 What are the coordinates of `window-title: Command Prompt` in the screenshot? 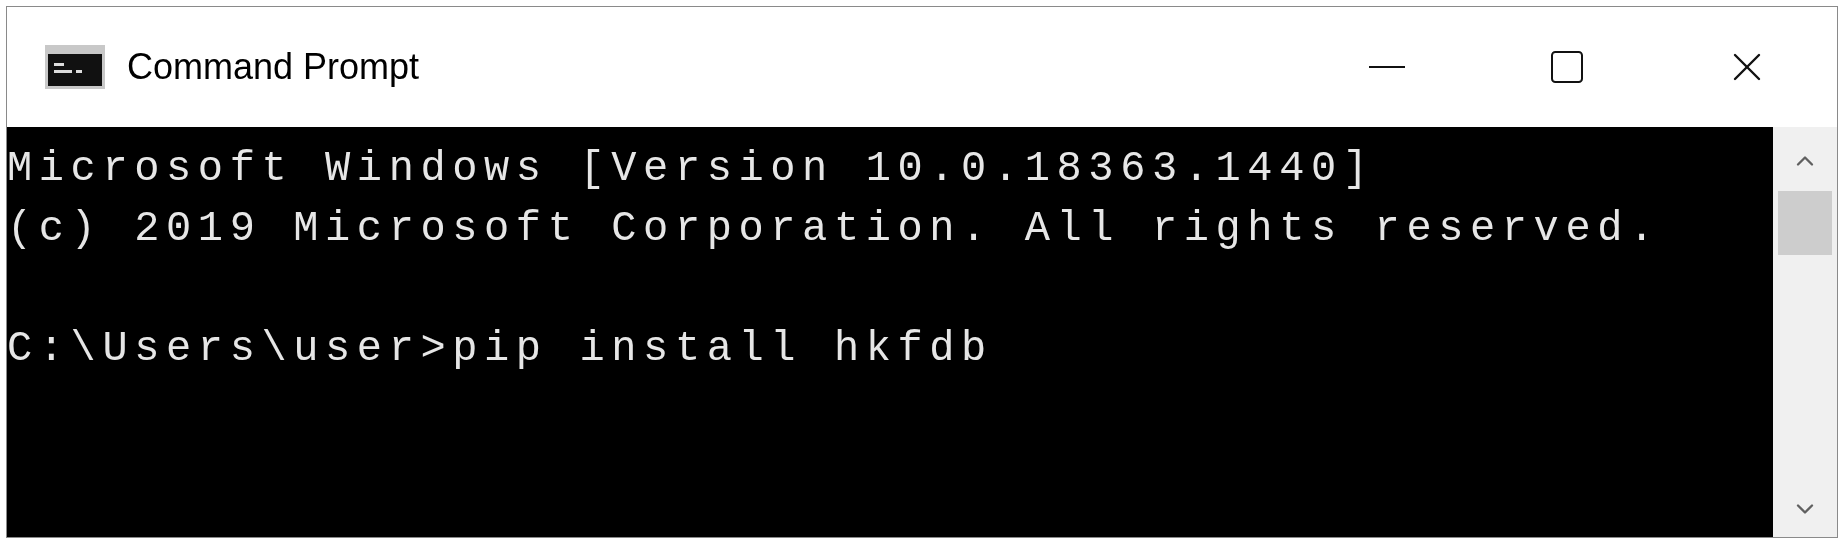 It's located at (273, 67).